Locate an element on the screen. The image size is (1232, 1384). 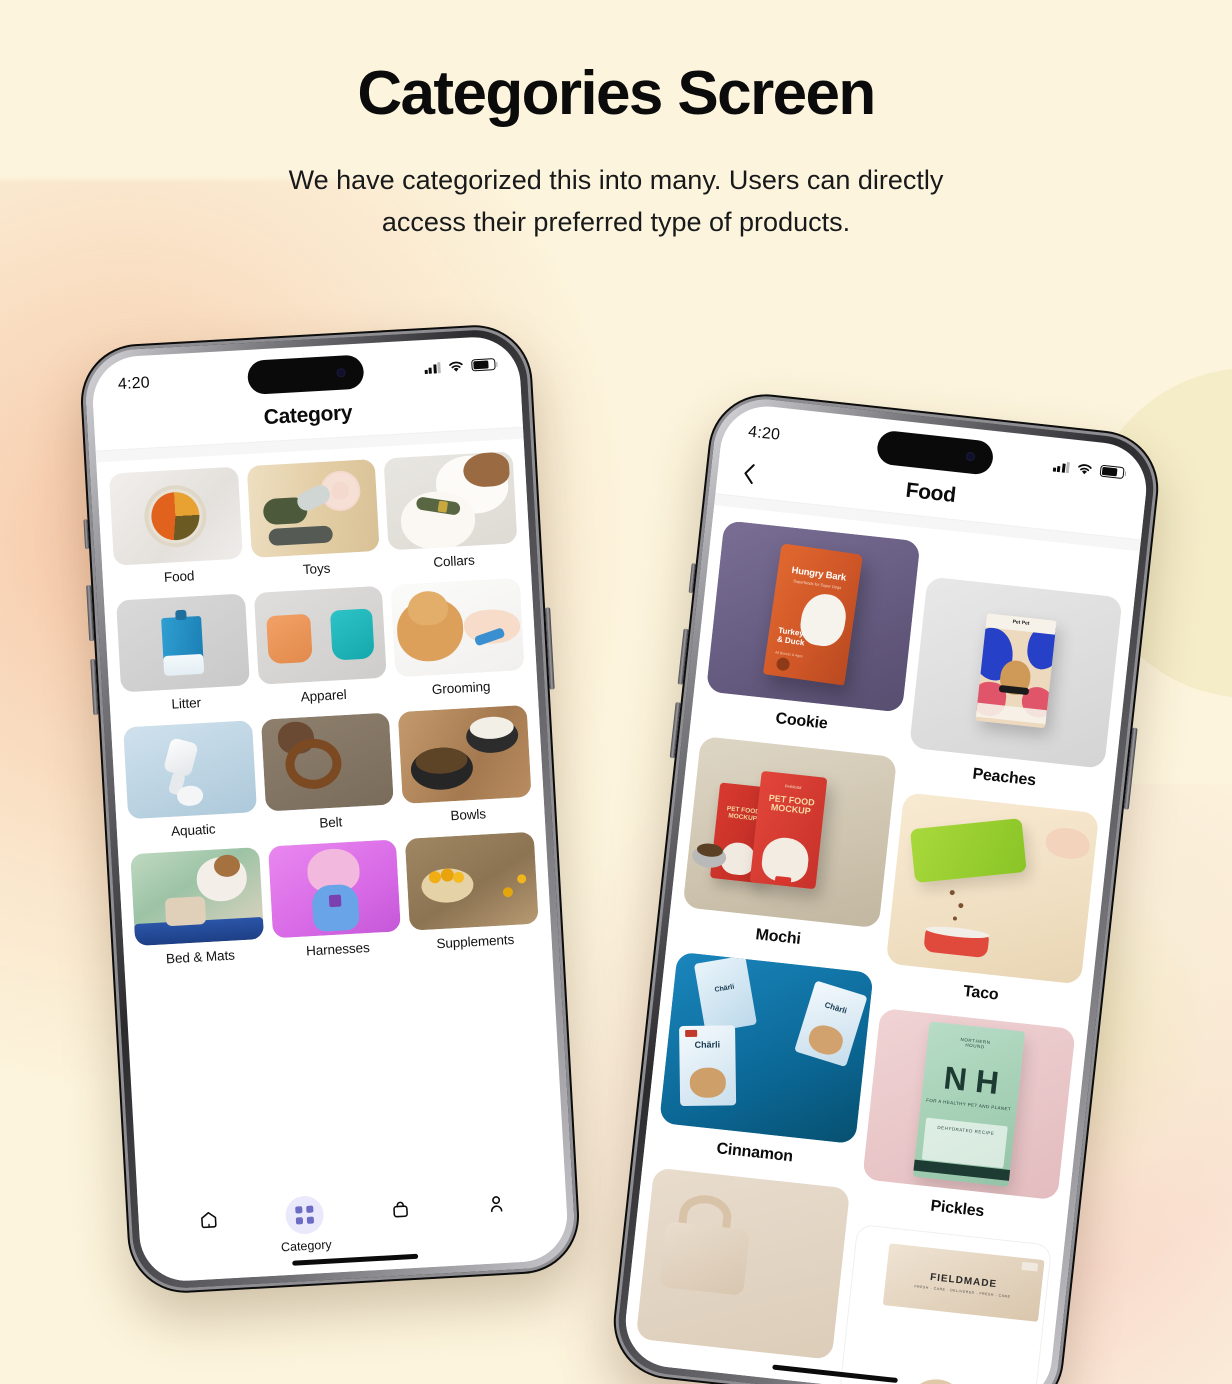
category-cell: Toys is located at coordinates (313, 524).